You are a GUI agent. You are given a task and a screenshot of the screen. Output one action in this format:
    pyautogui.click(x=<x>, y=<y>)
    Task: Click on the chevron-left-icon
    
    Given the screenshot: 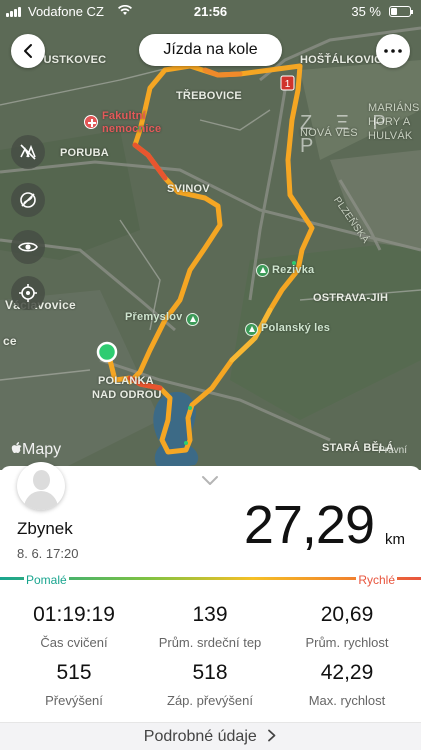 What is the action you would take?
    pyautogui.click(x=28, y=51)
    